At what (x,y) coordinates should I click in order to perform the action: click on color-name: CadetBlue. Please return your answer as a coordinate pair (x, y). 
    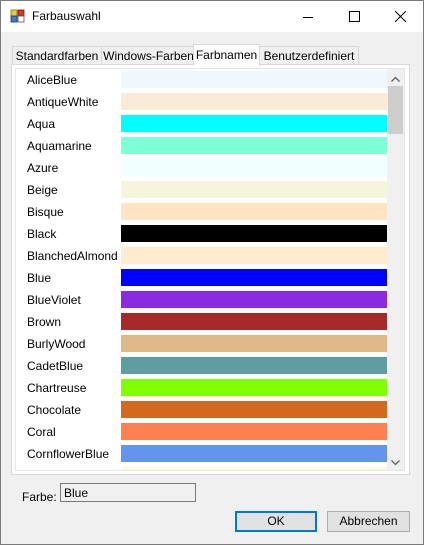
    Looking at the image, I should click on (55, 366).